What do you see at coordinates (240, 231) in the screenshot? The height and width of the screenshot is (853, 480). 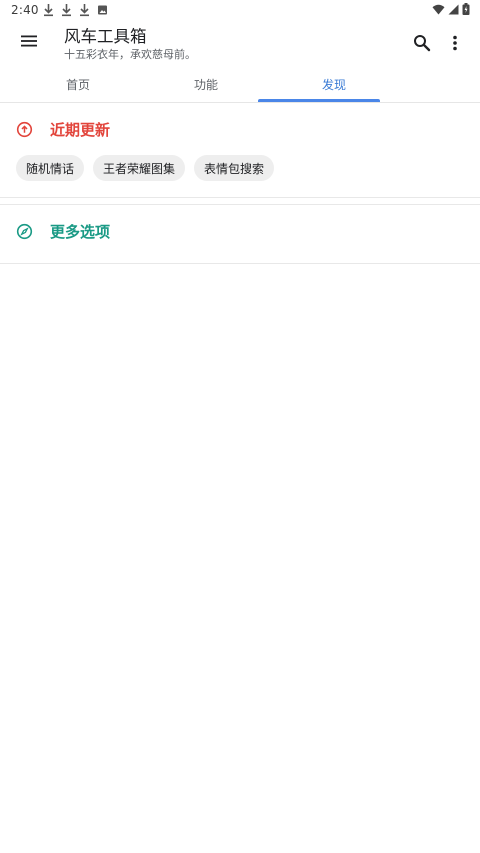 I see `more-options-header: 更多选项` at bounding box center [240, 231].